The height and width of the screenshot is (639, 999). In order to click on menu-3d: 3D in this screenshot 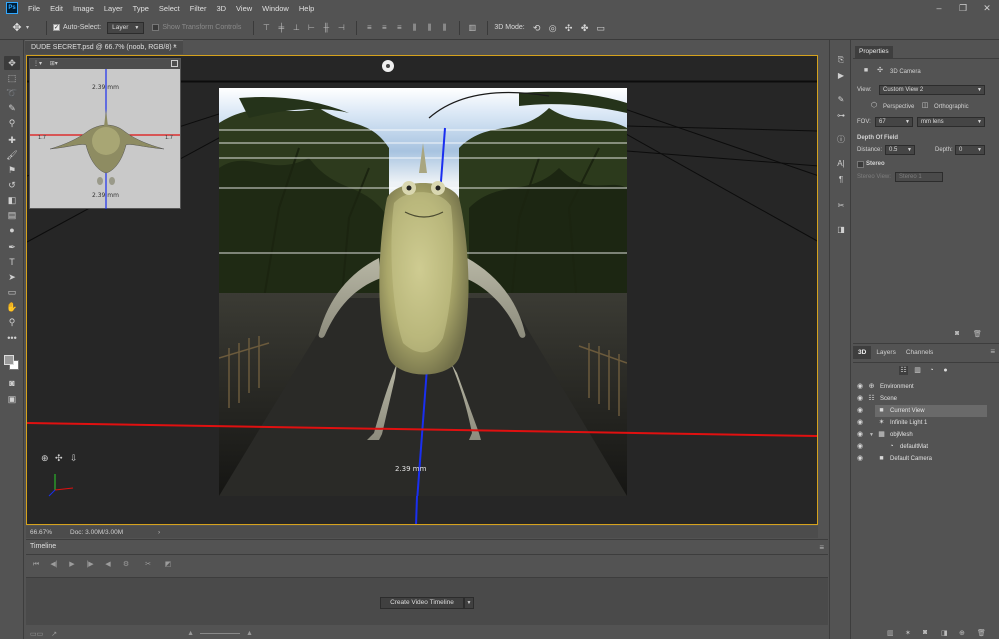, I will do `click(221, 8)`.